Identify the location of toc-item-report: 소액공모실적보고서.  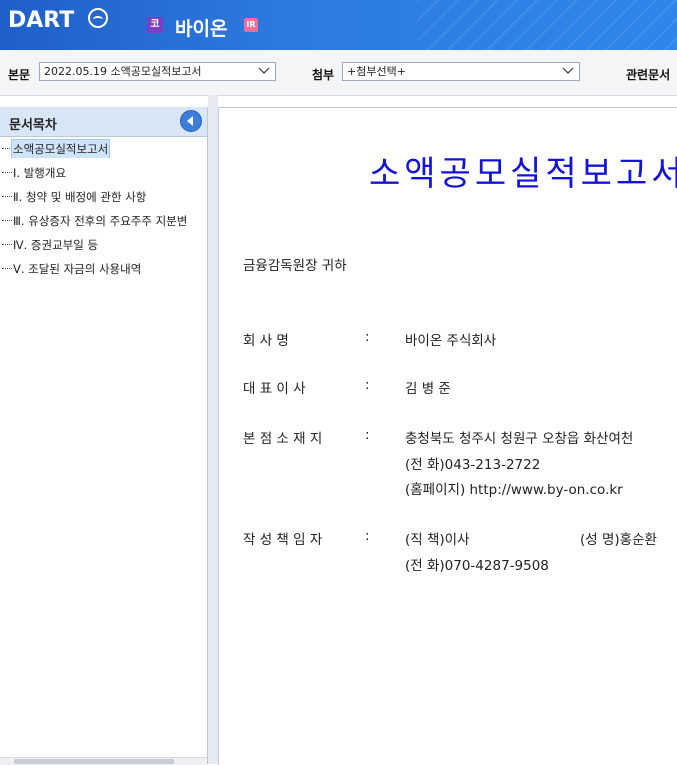
(103, 148).